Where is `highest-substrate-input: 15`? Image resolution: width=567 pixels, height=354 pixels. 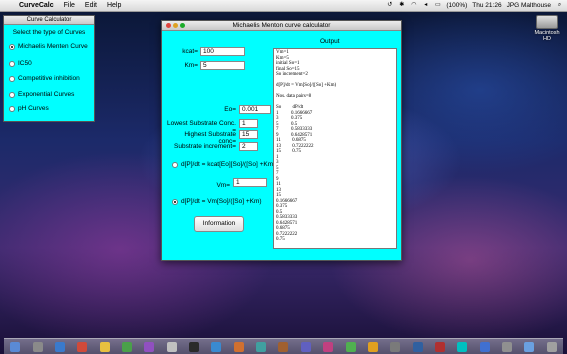
highest-substrate-input: 15 is located at coordinates (248, 134).